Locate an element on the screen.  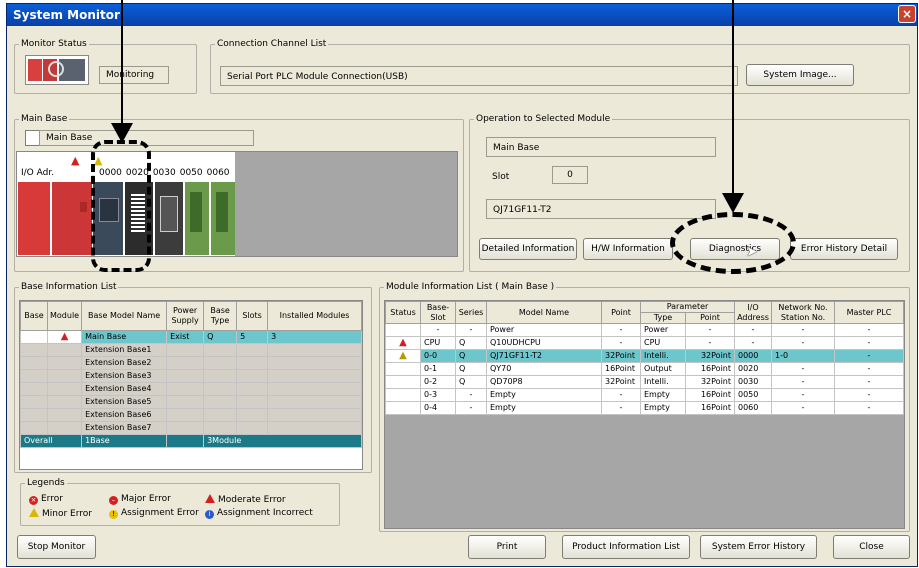
legend-assignment-error: ! Assignment Error is located at coordinates (154, 513).